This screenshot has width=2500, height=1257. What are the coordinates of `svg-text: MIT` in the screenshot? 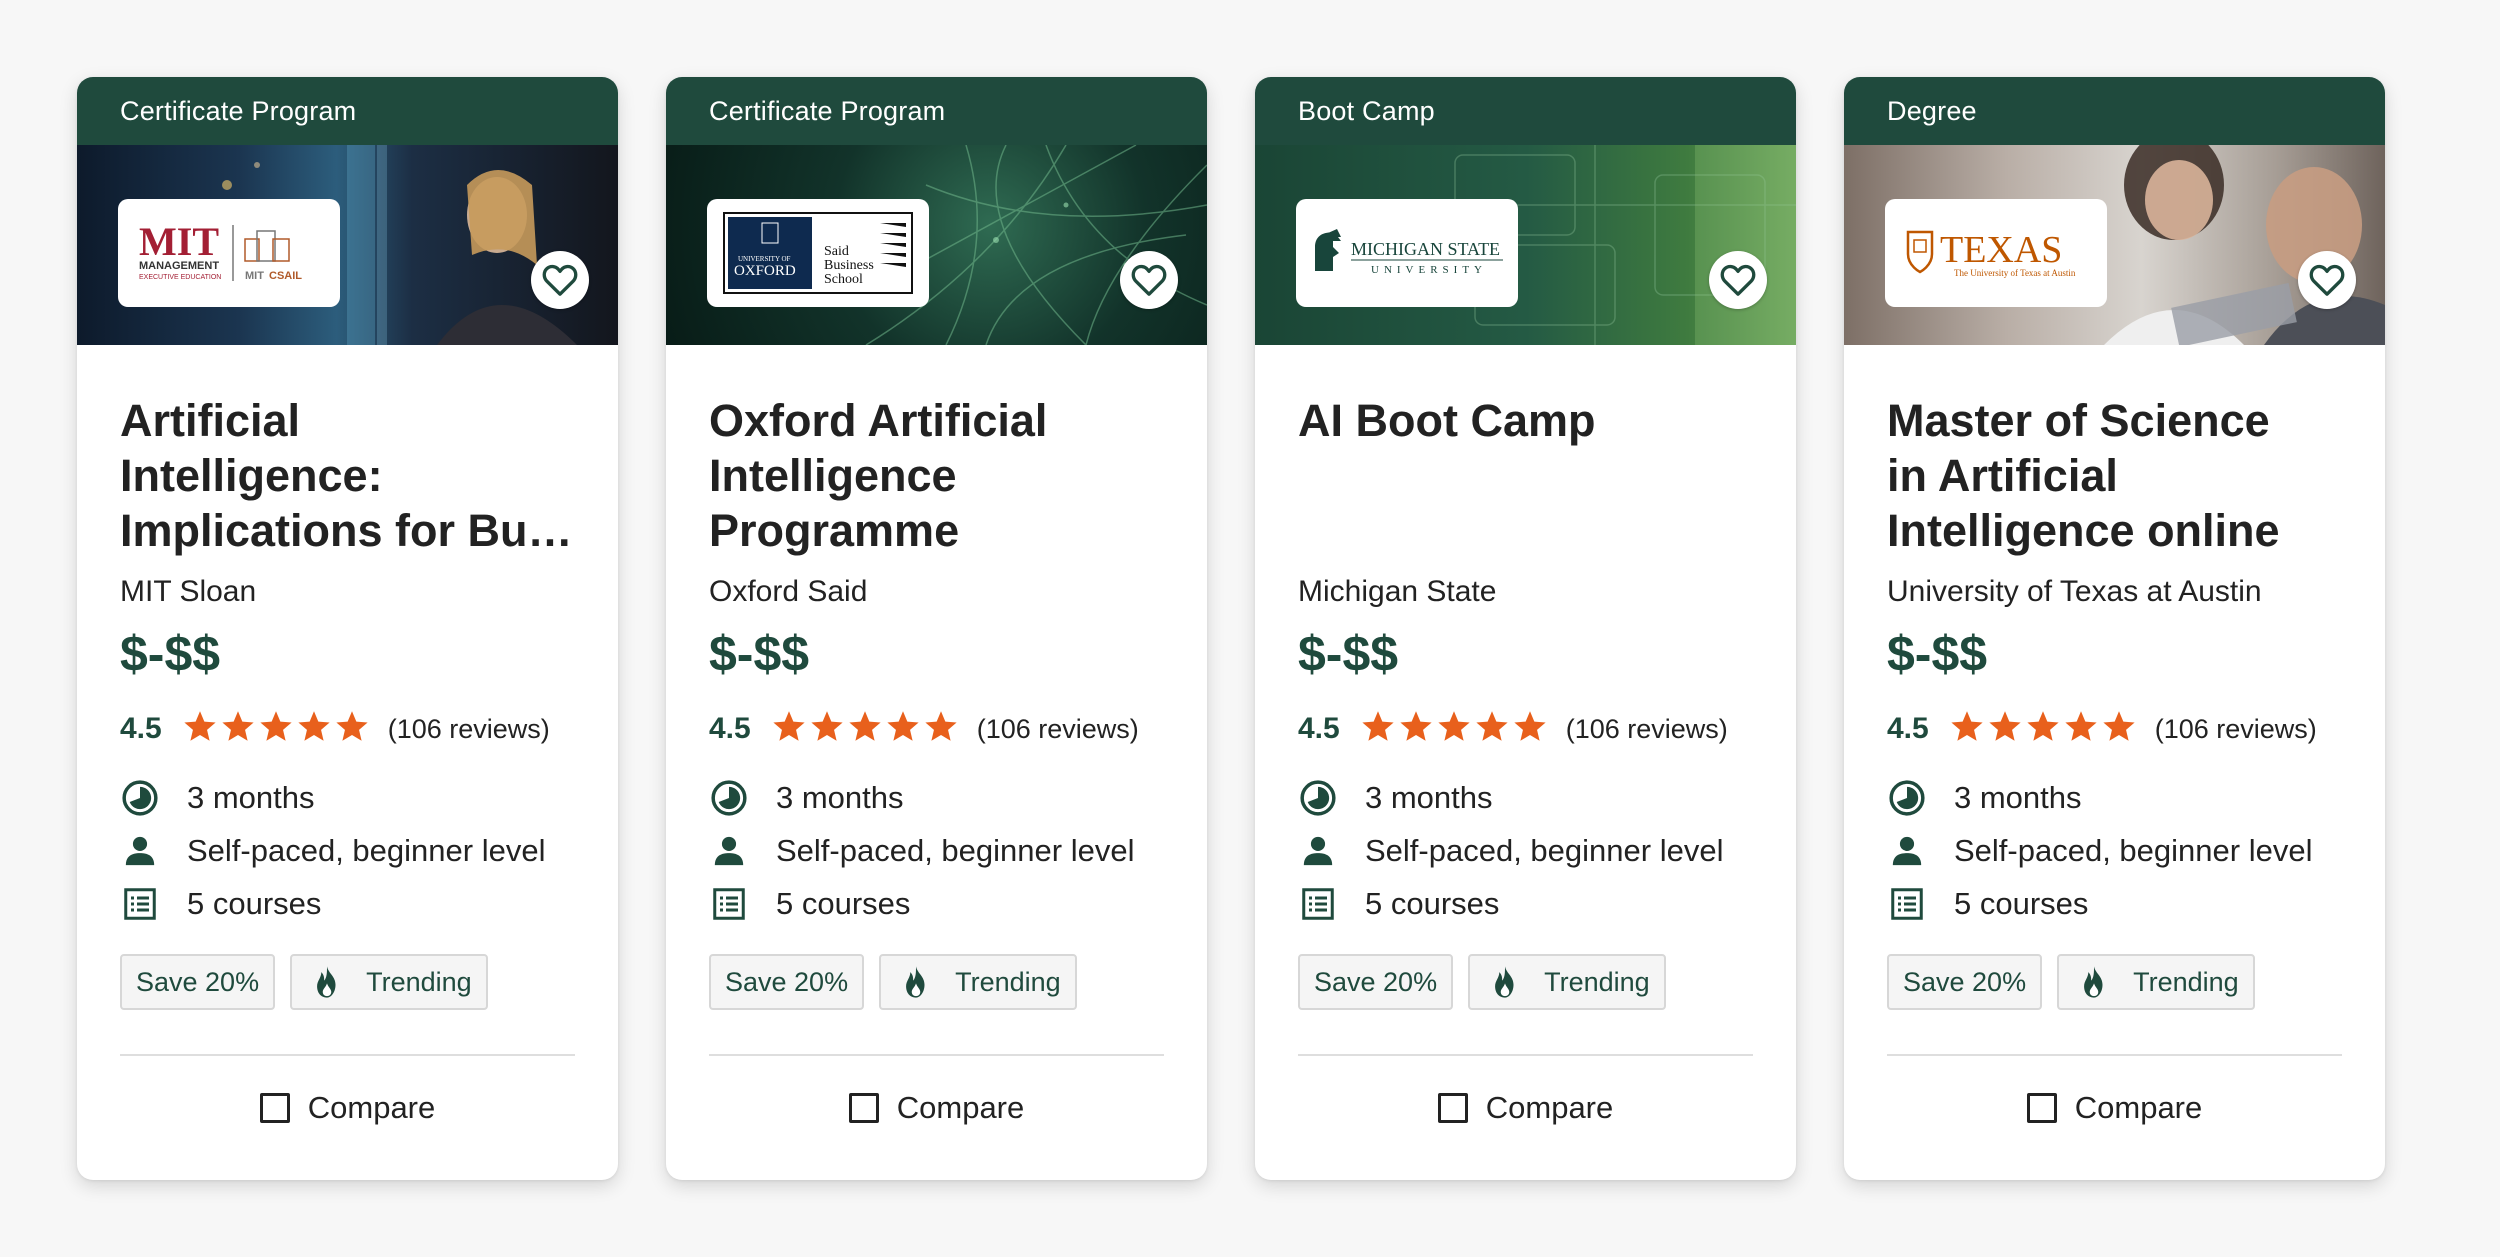 It's located at (179, 241).